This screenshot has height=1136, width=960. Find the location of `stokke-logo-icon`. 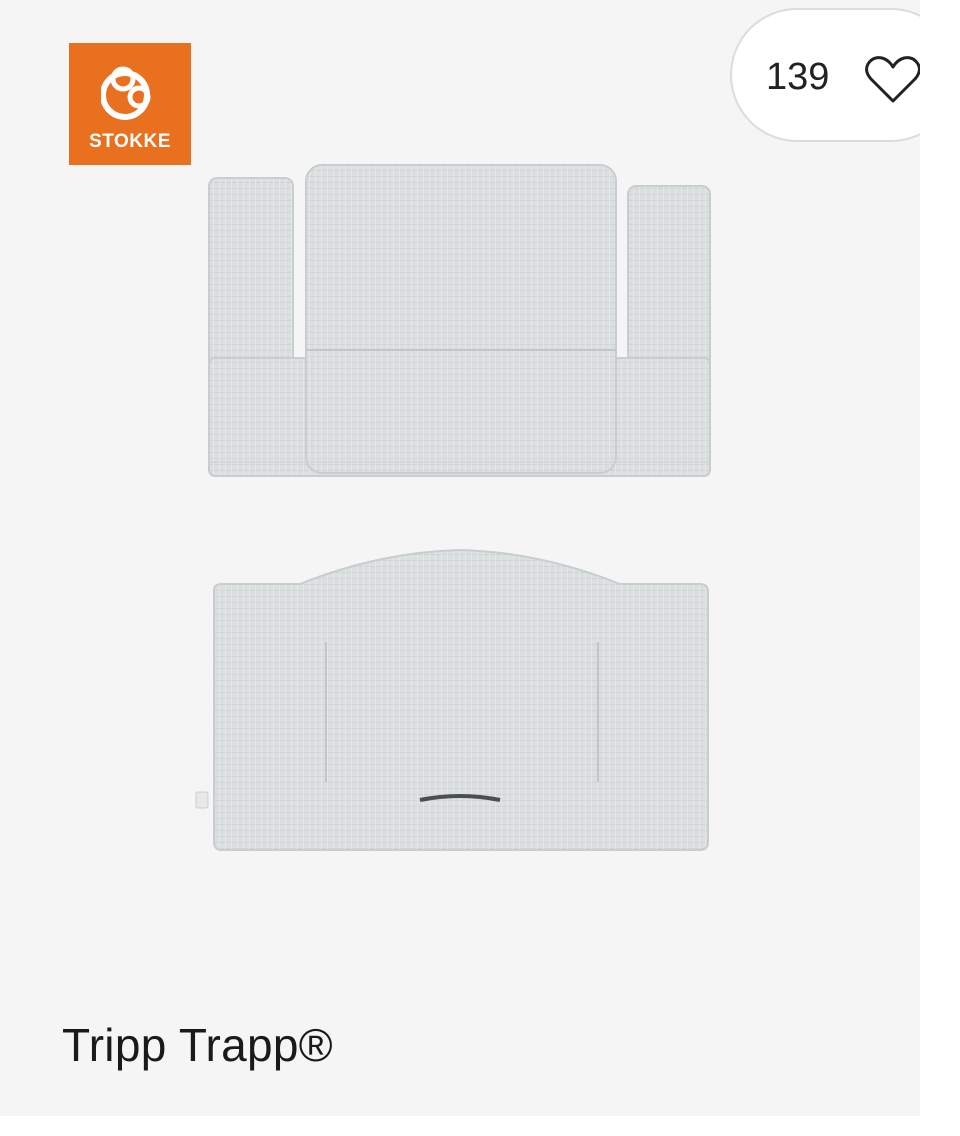

stokke-logo-icon is located at coordinates (126, 93).